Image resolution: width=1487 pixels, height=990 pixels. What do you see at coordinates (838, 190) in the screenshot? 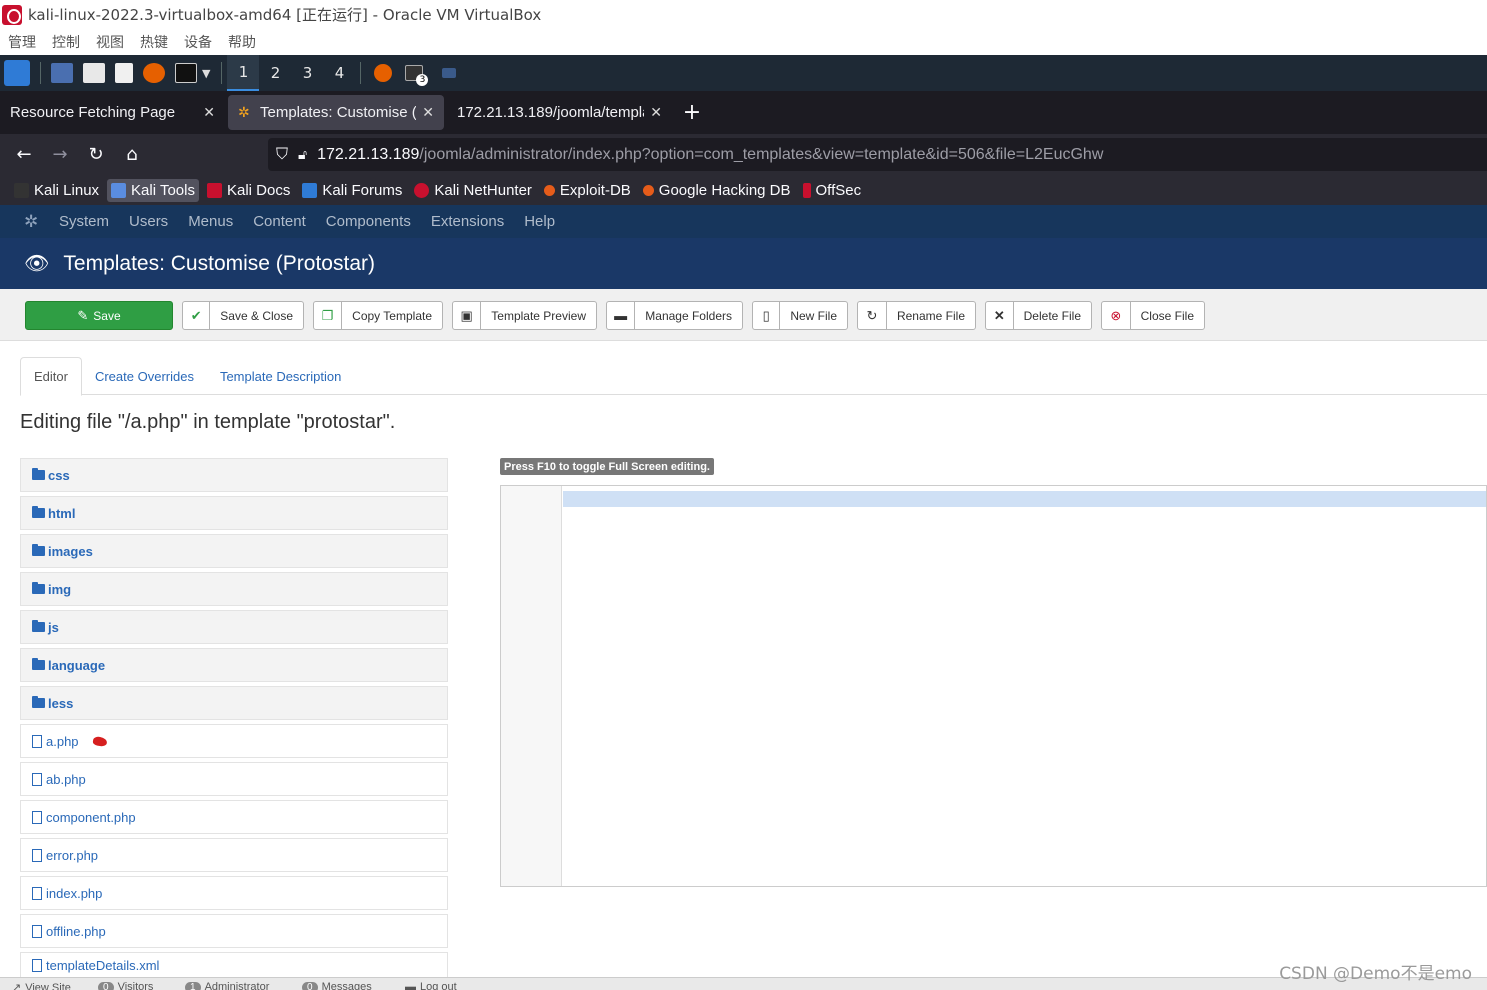
I see `bookmark-label: OffSec` at bounding box center [838, 190].